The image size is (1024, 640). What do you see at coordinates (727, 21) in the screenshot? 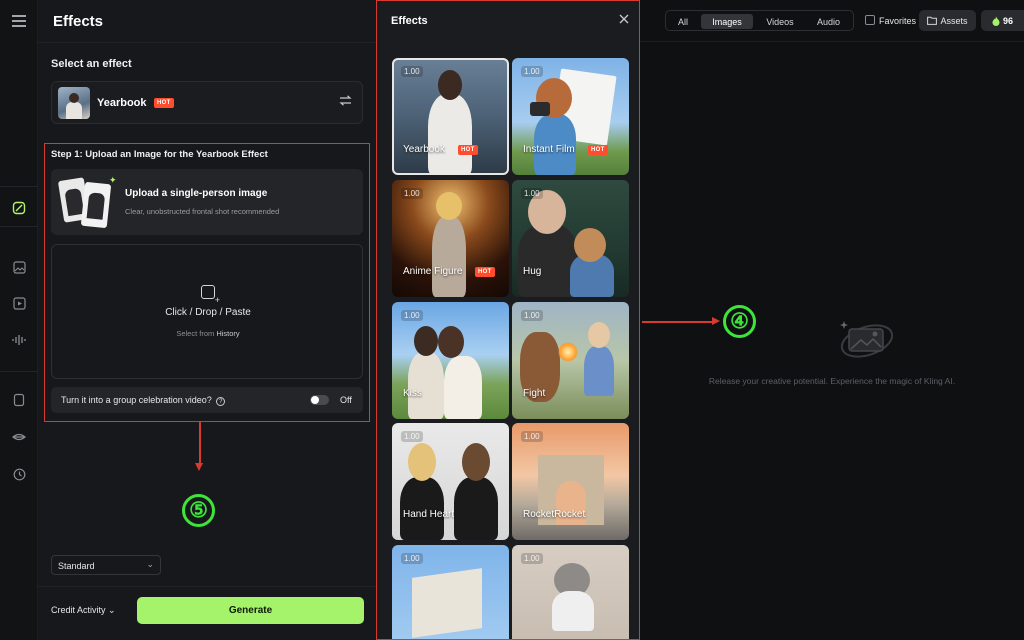
I see `tab-images: Images` at bounding box center [727, 21].